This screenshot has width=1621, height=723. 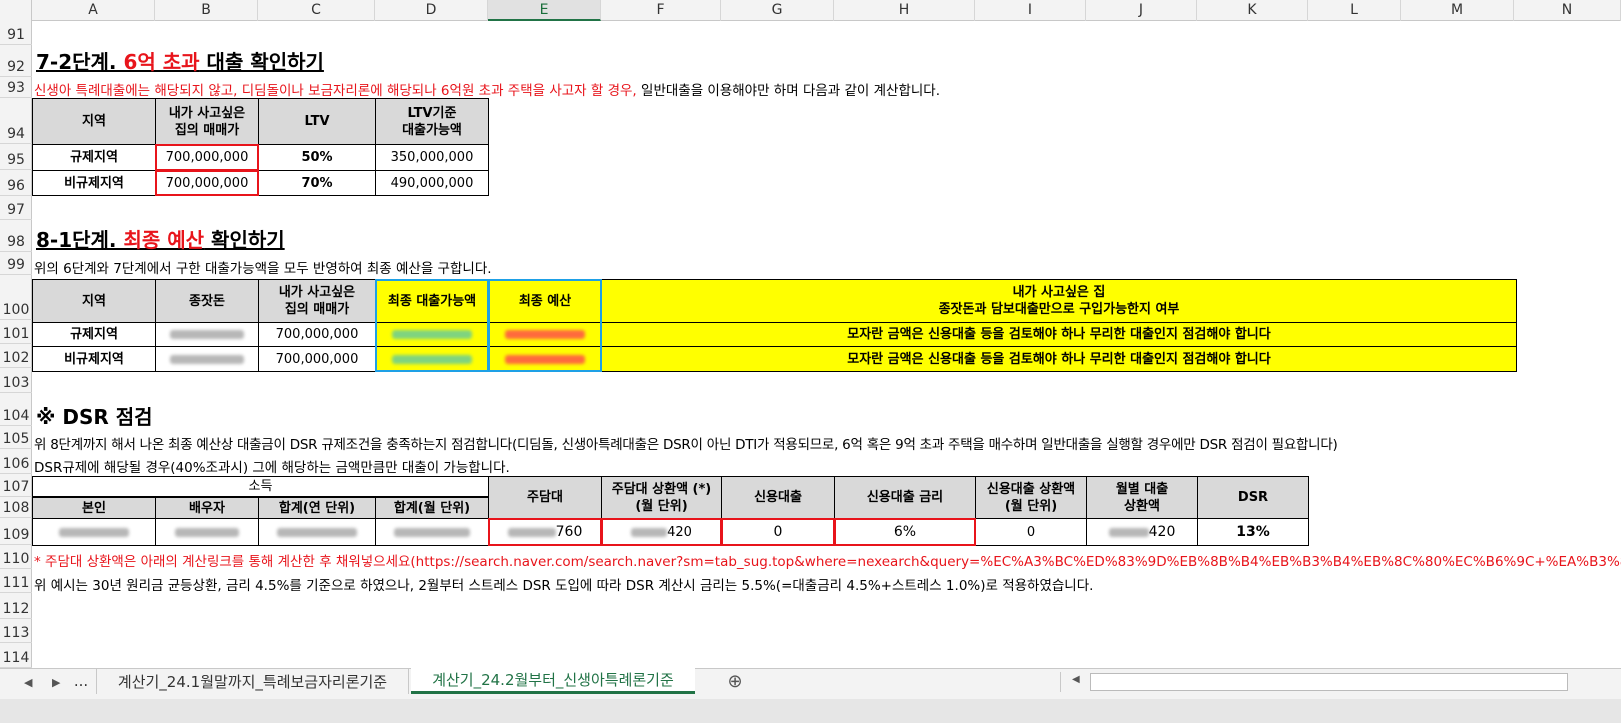 I want to click on tab-splitter, so click(x=1060, y=682).